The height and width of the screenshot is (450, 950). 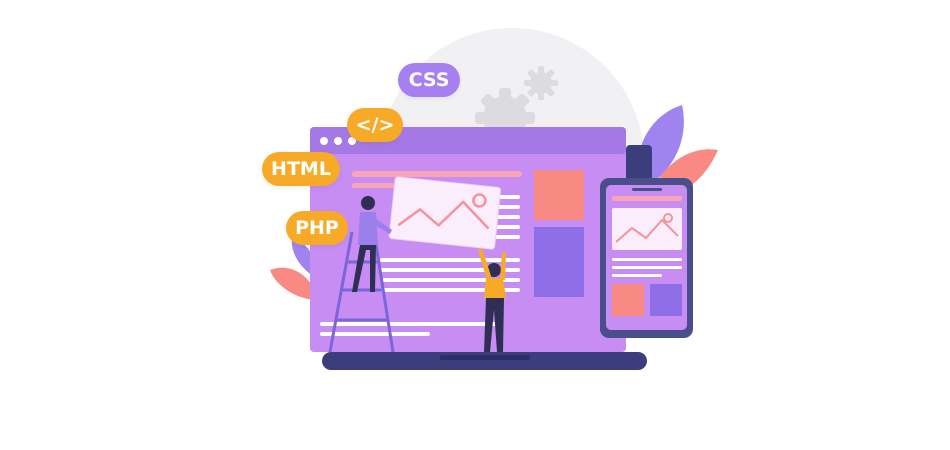 What do you see at coordinates (317, 228) in the screenshot?
I see `php-badge: PHP` at bounding box center [317, 228].